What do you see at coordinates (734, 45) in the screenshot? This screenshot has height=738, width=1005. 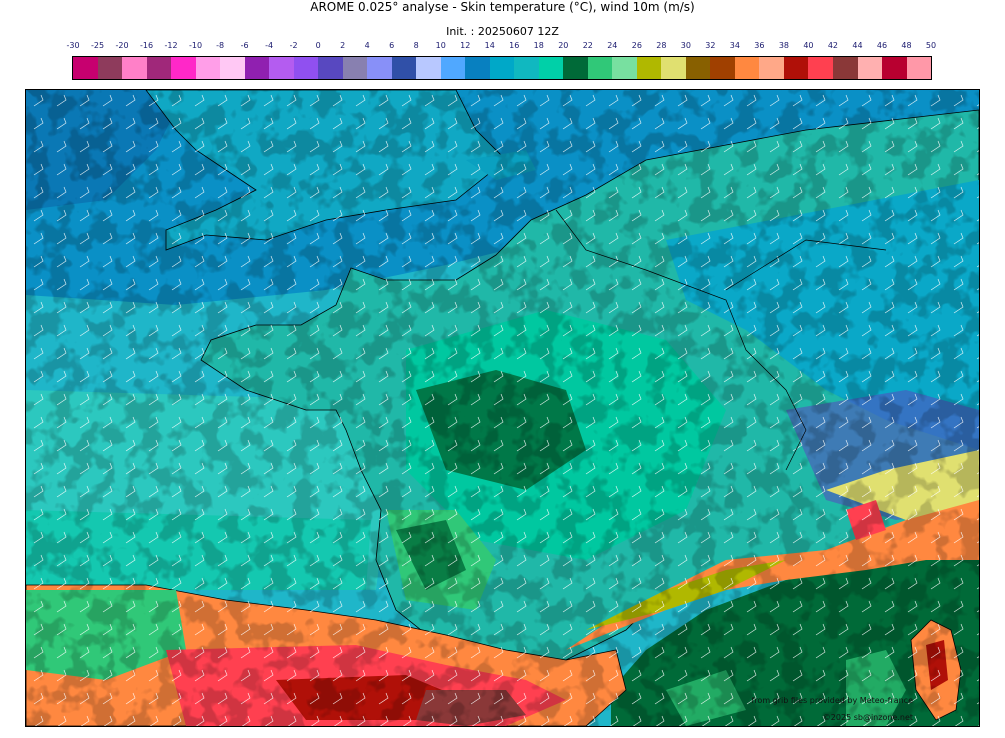 I see `colorbar-tick-label: 34` at bounding box center [734, 45].